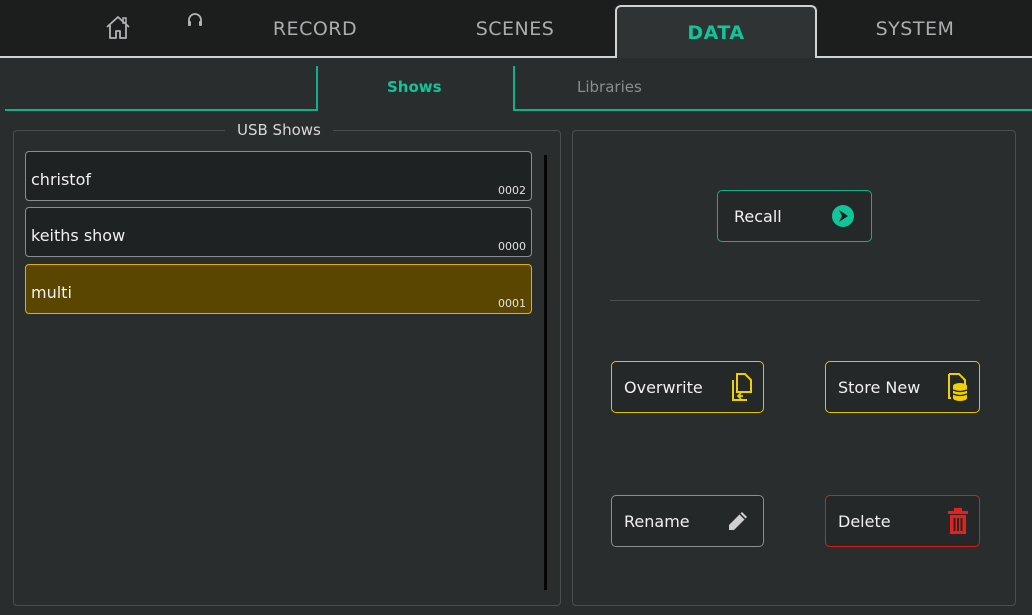  What do you see at coordinates (902, 521) in the screenshot?
I see `delete-button: Delete` at bounding box center [902, 521].